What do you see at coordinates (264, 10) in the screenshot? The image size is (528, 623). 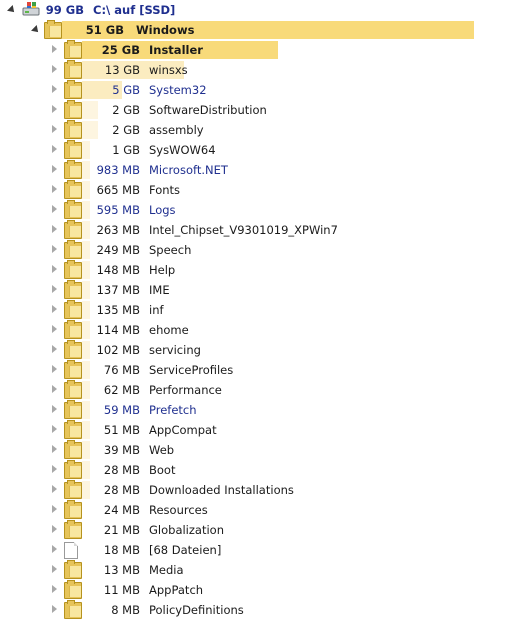 I see `tree-row-drive: 99 GB C:\ auf [SSD]` at bounding box center [264, 10].